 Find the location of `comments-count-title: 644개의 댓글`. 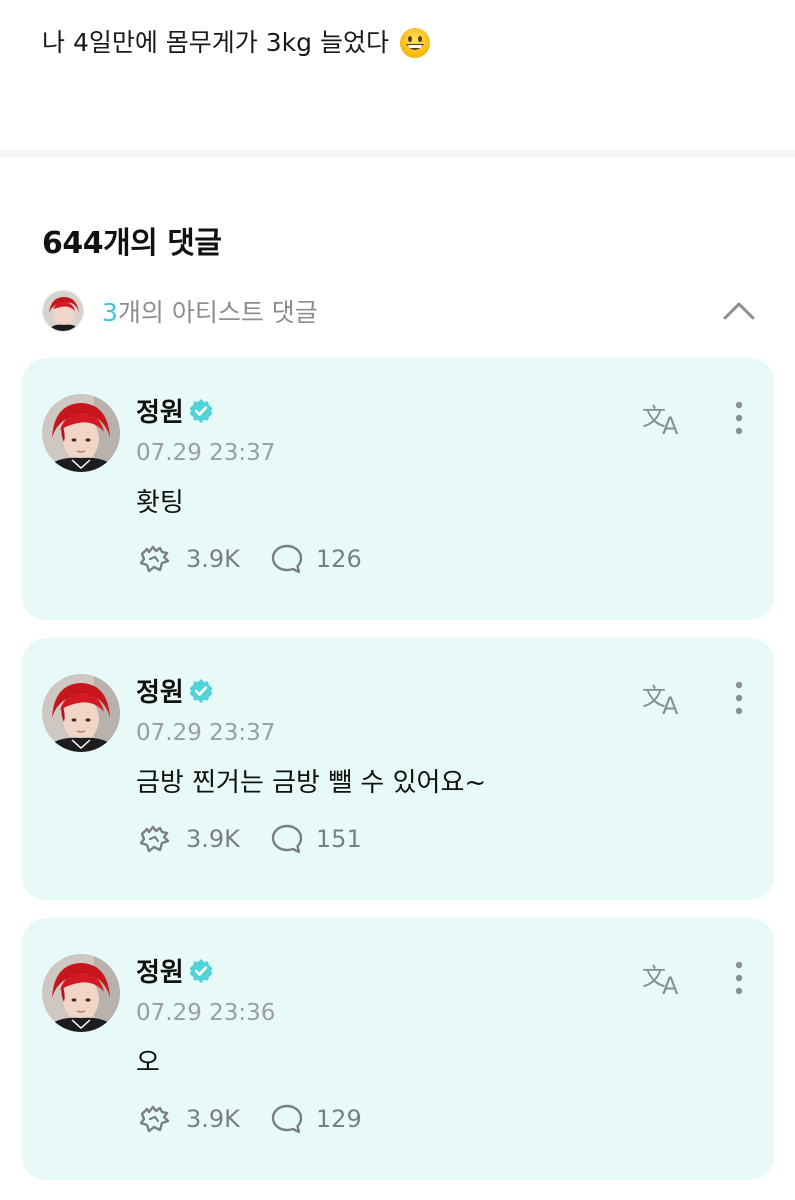

comments-count-title: 644개의 댓글 is located at coordinates (132, 243).